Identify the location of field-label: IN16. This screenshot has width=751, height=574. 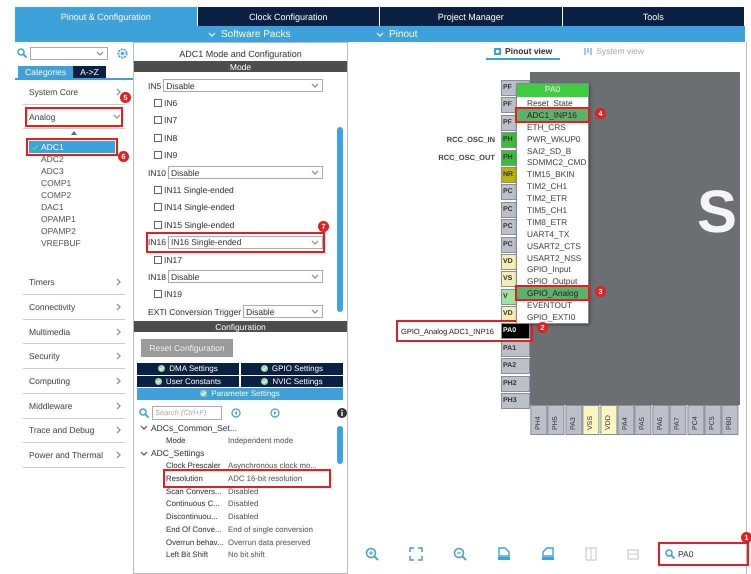
(157, 242).